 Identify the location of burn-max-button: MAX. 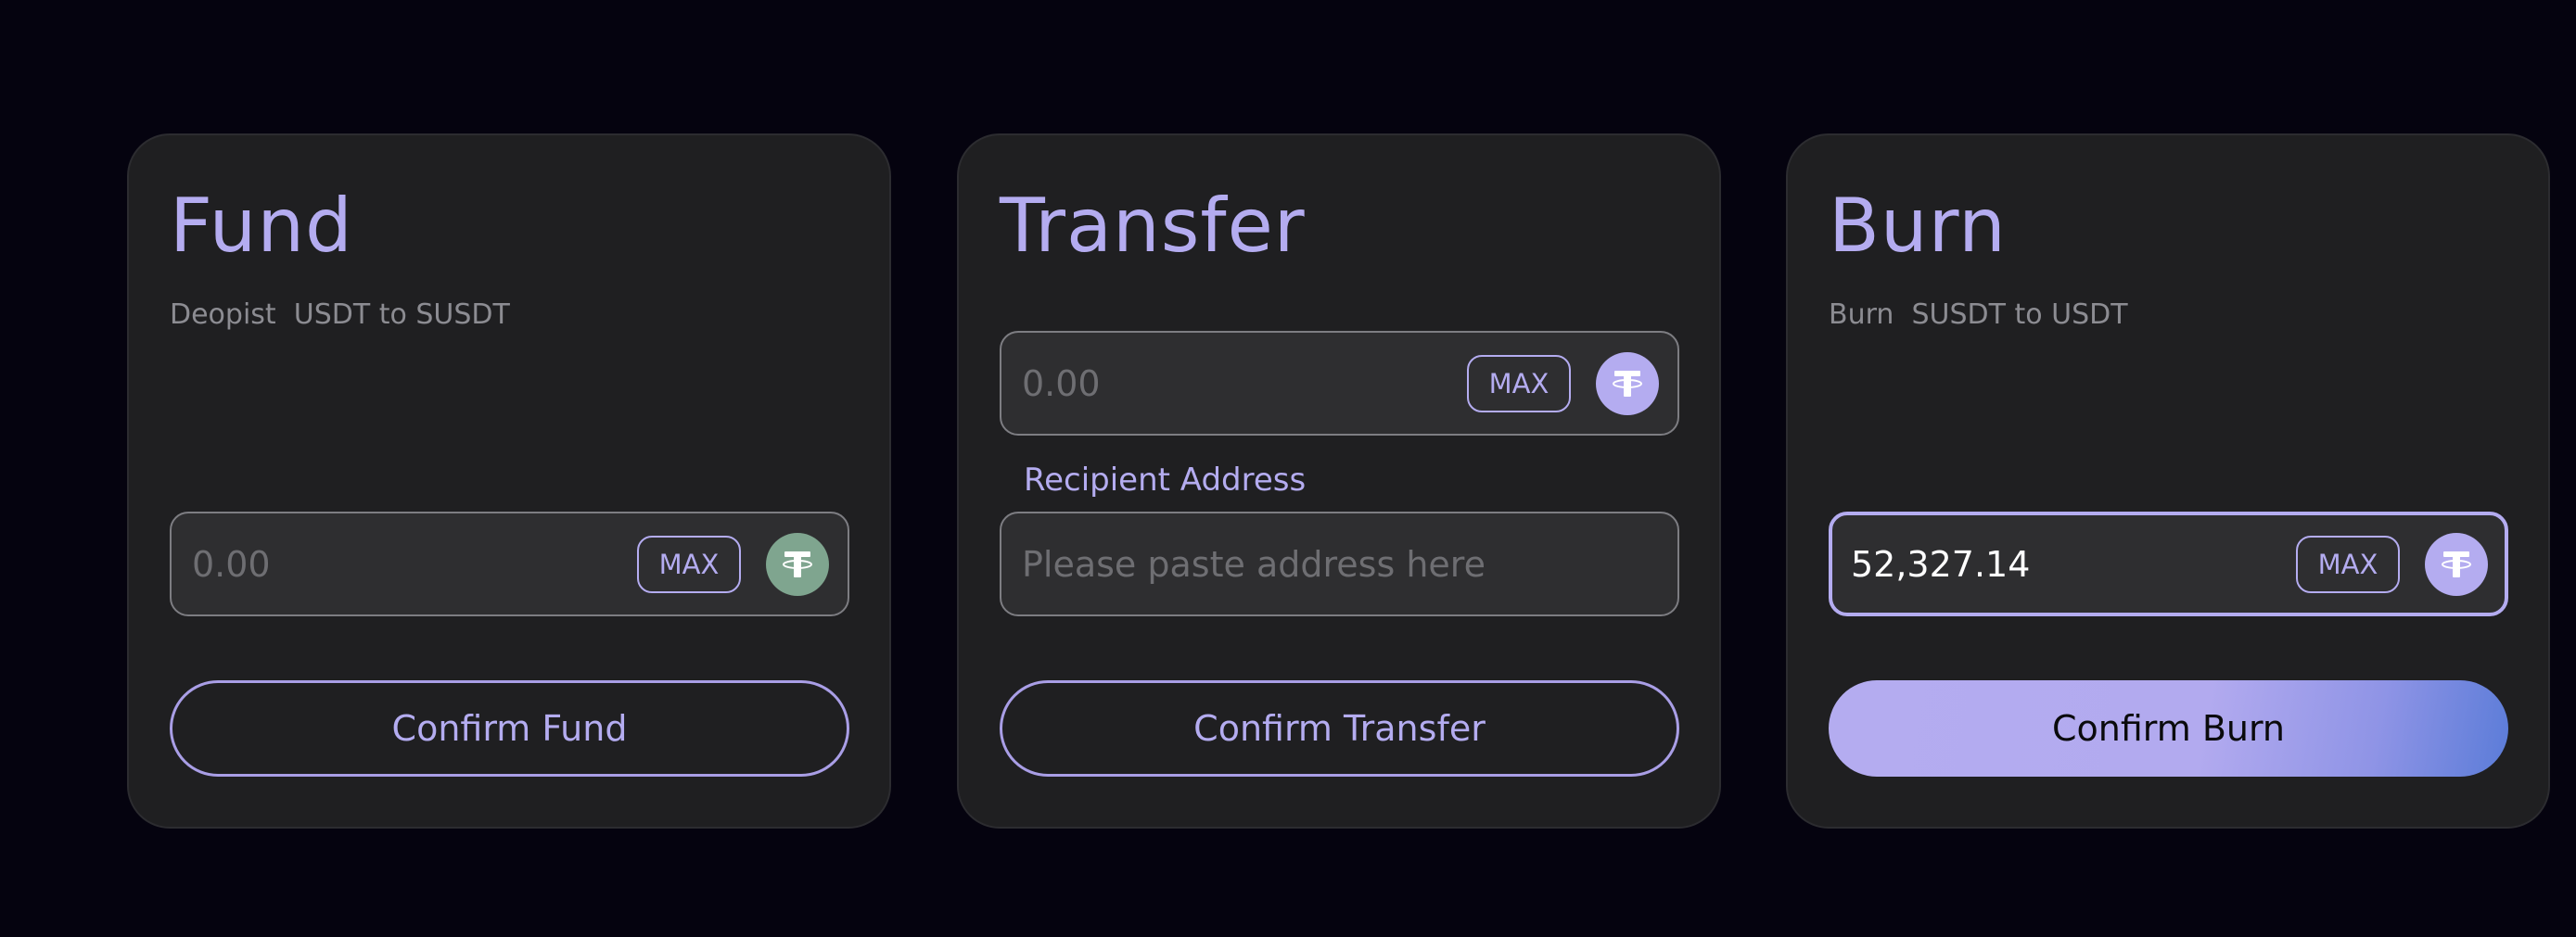
(2348, 564).